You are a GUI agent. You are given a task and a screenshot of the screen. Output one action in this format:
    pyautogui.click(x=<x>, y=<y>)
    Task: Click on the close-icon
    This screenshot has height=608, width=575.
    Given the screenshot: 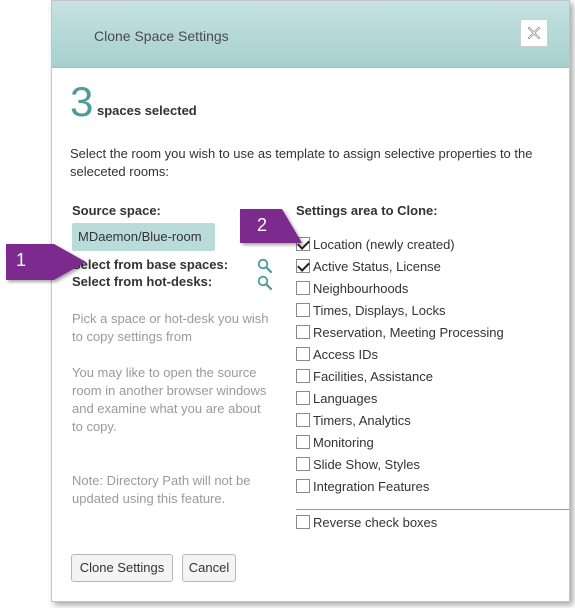 What is the action you would take?
    pyautogui.click(x=534, y=33)
    